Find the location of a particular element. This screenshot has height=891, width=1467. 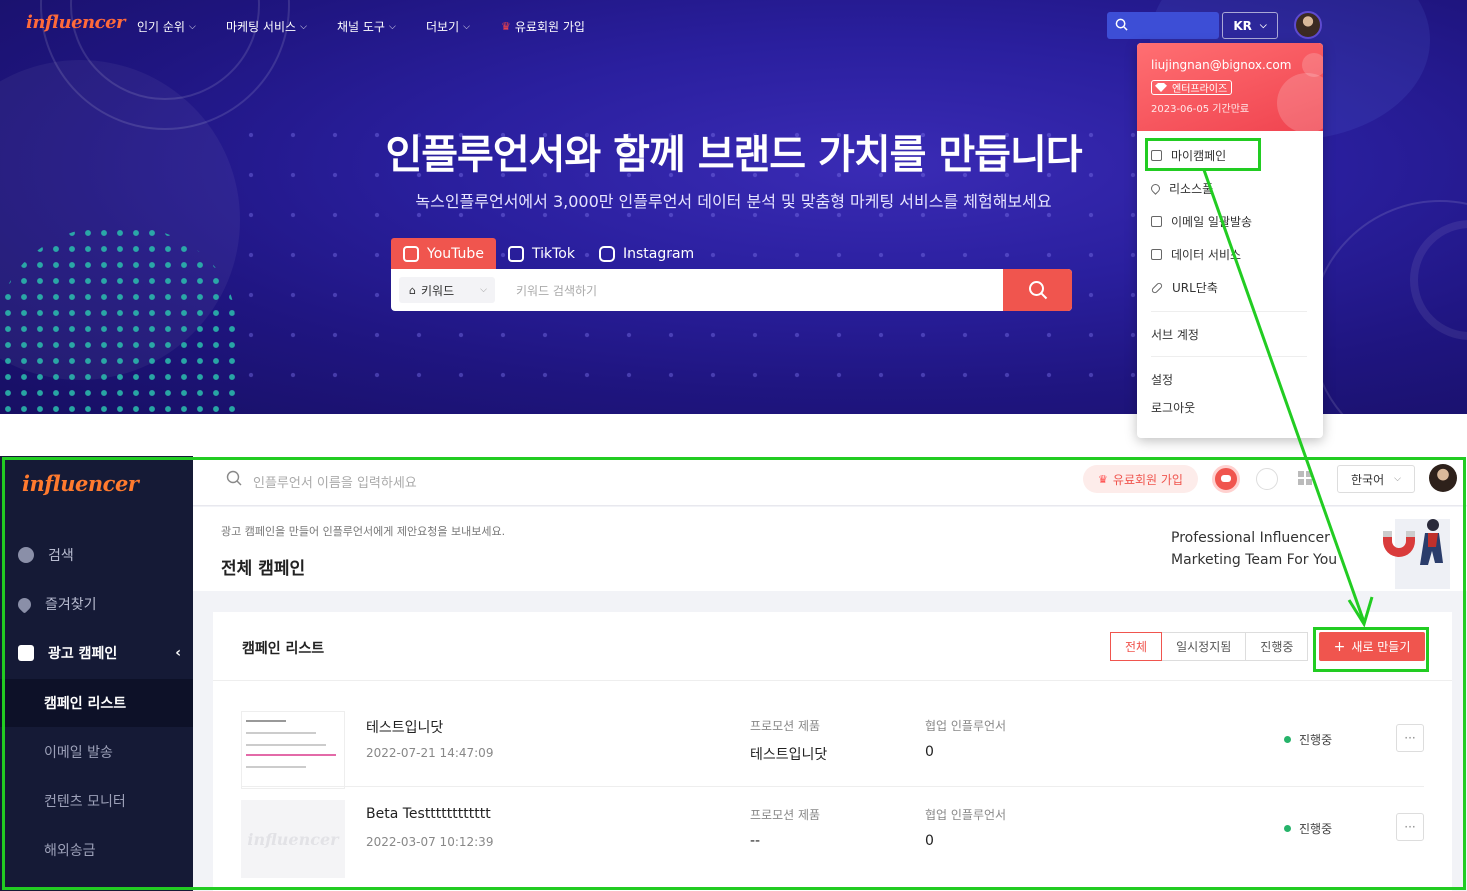

filter-active: 진행중 is located at coordinates (1277, 646).